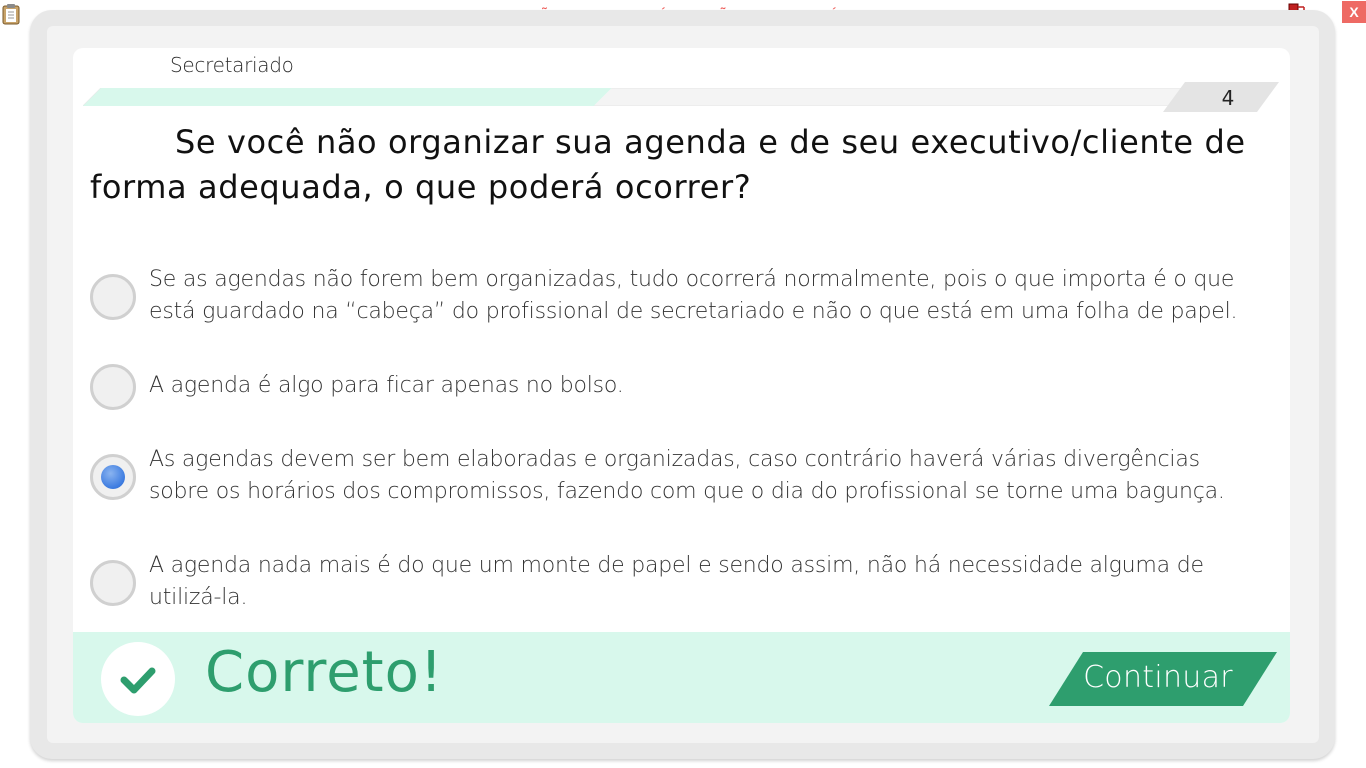 The height and width of the screenshot is (768, 1366). What do you see at coordinates (638, 97) in the screenshot?
I see `progress-bar` at bounding box center [638, 97].